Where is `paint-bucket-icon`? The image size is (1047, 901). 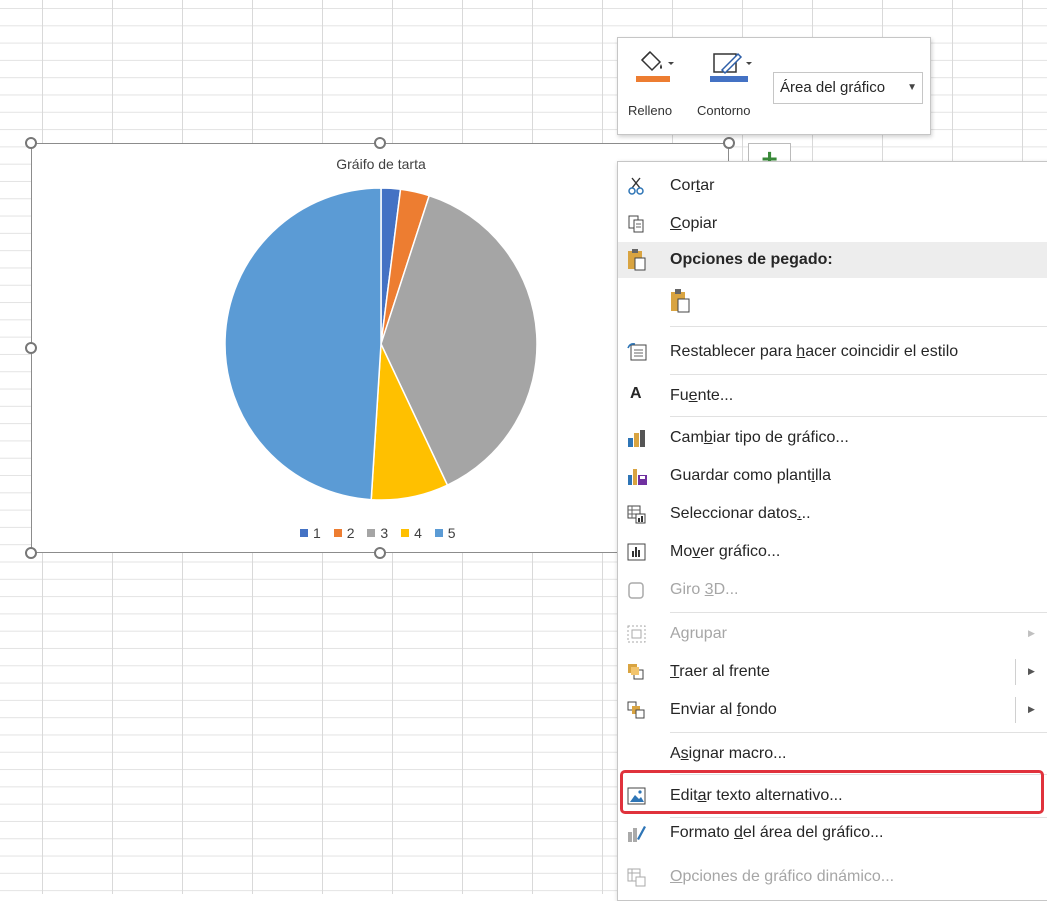 paint-bucket-icon is located at coordinates (655, 66).